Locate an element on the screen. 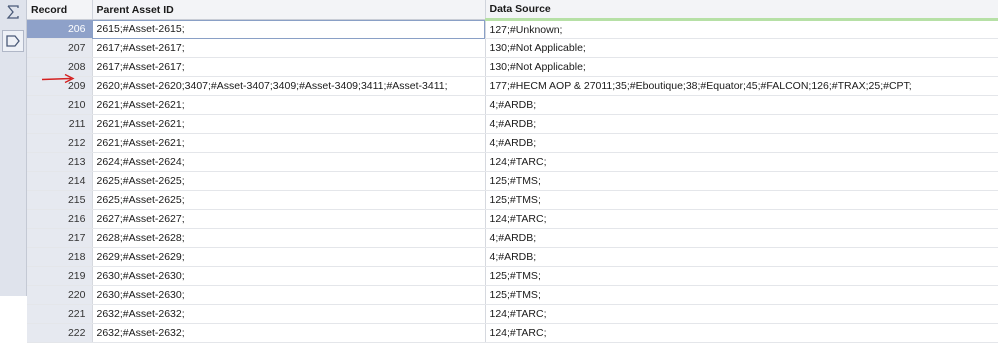 The height and width of the screenshot is (343, 998). table-row: 212 2621;#Asset-2621; 4;#ARDB; is located at coordinates (512, 143).